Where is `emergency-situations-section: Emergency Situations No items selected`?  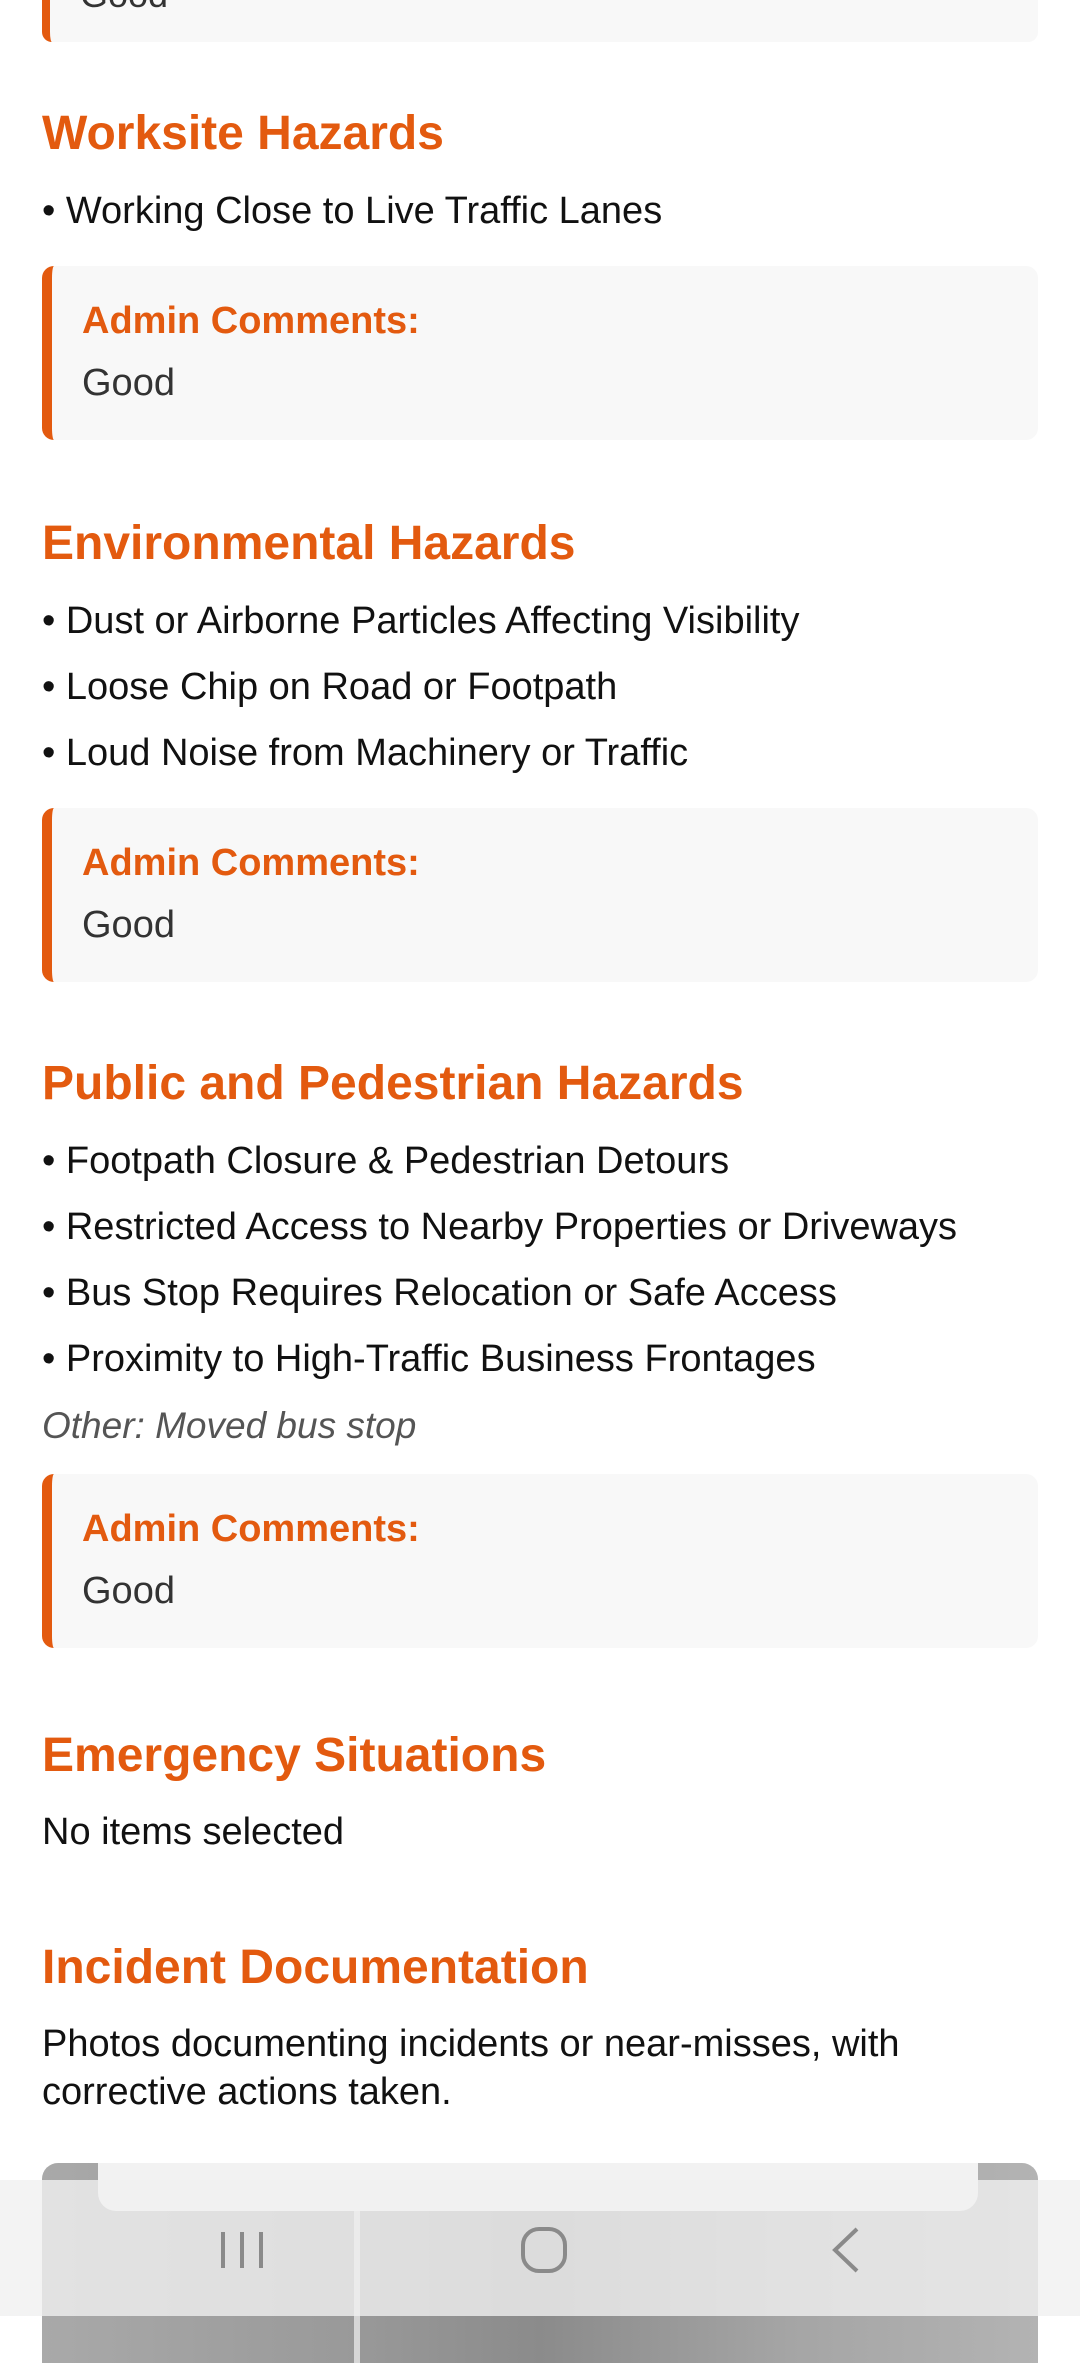
emergency-situations-section: Emergency Situations No items selected is located at coordinates (540, 1792).